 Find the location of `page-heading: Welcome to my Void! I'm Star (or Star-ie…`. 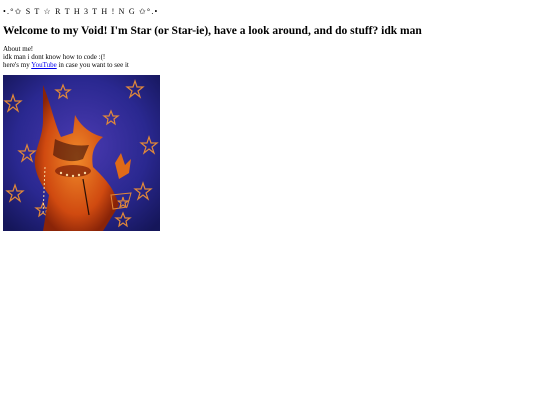

page-heading: Welcome to my Void! I'm Star (or Star-ie… is located at coordinates (212, 31).